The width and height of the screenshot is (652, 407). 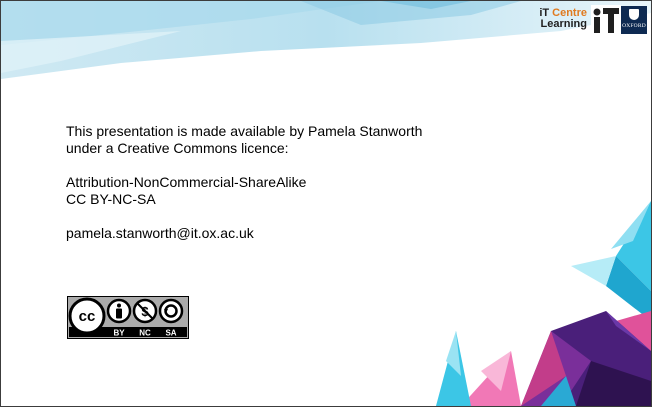 I want to click on licence-name: Attribution-NonCommercial-ShareAlike, so click(x=186, y=182).